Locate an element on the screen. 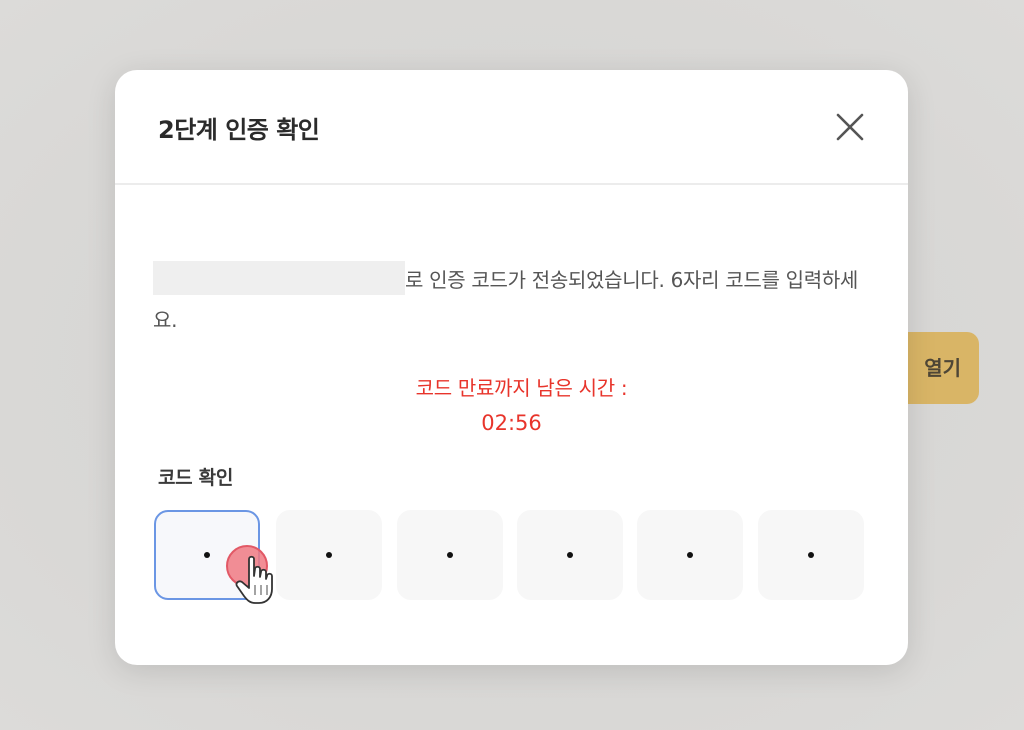  code-label: 코드 확인 is located at coordinates (196, 478).